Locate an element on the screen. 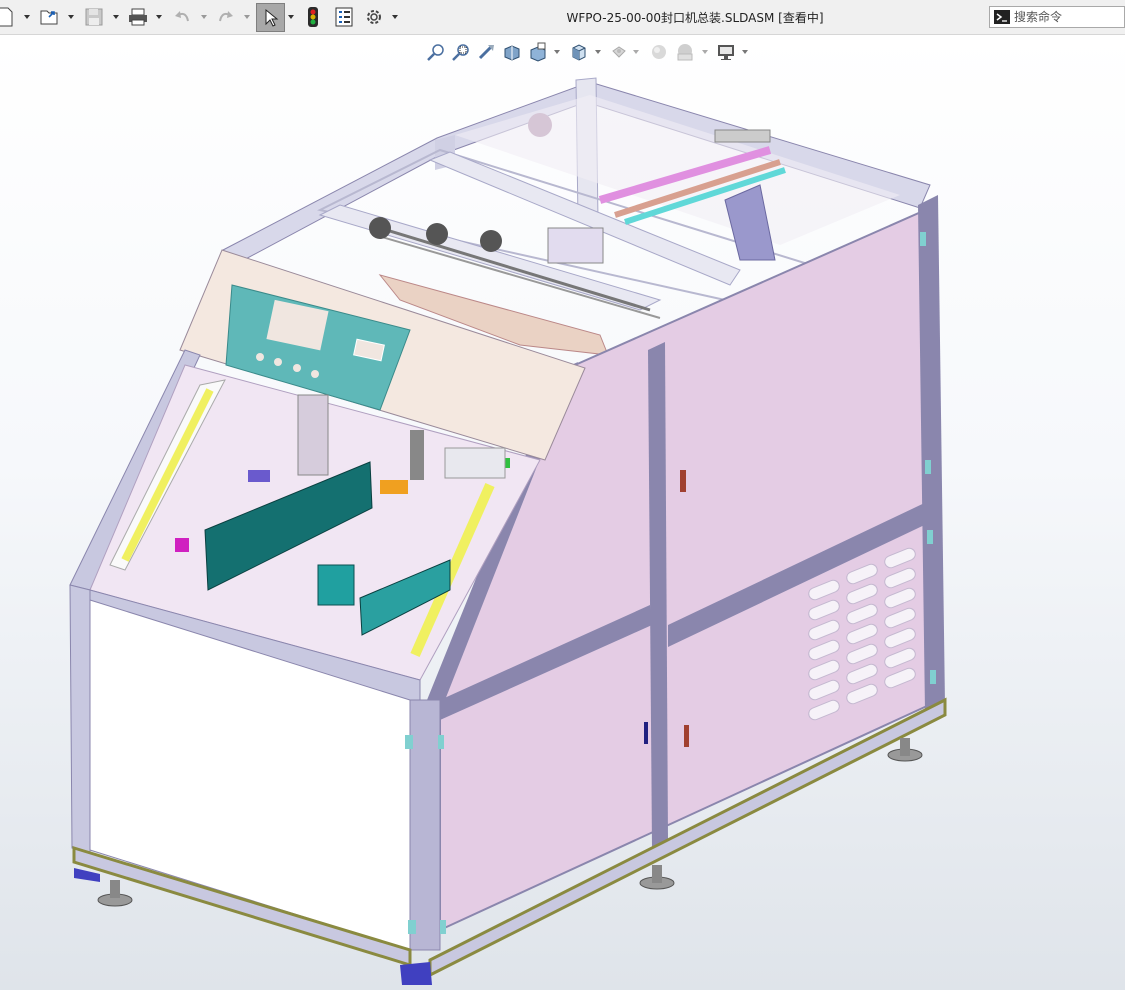  document-title: WFPO-25-00-00封口机总装.SLDASM [查看中] is located at coordinates (695, 18).